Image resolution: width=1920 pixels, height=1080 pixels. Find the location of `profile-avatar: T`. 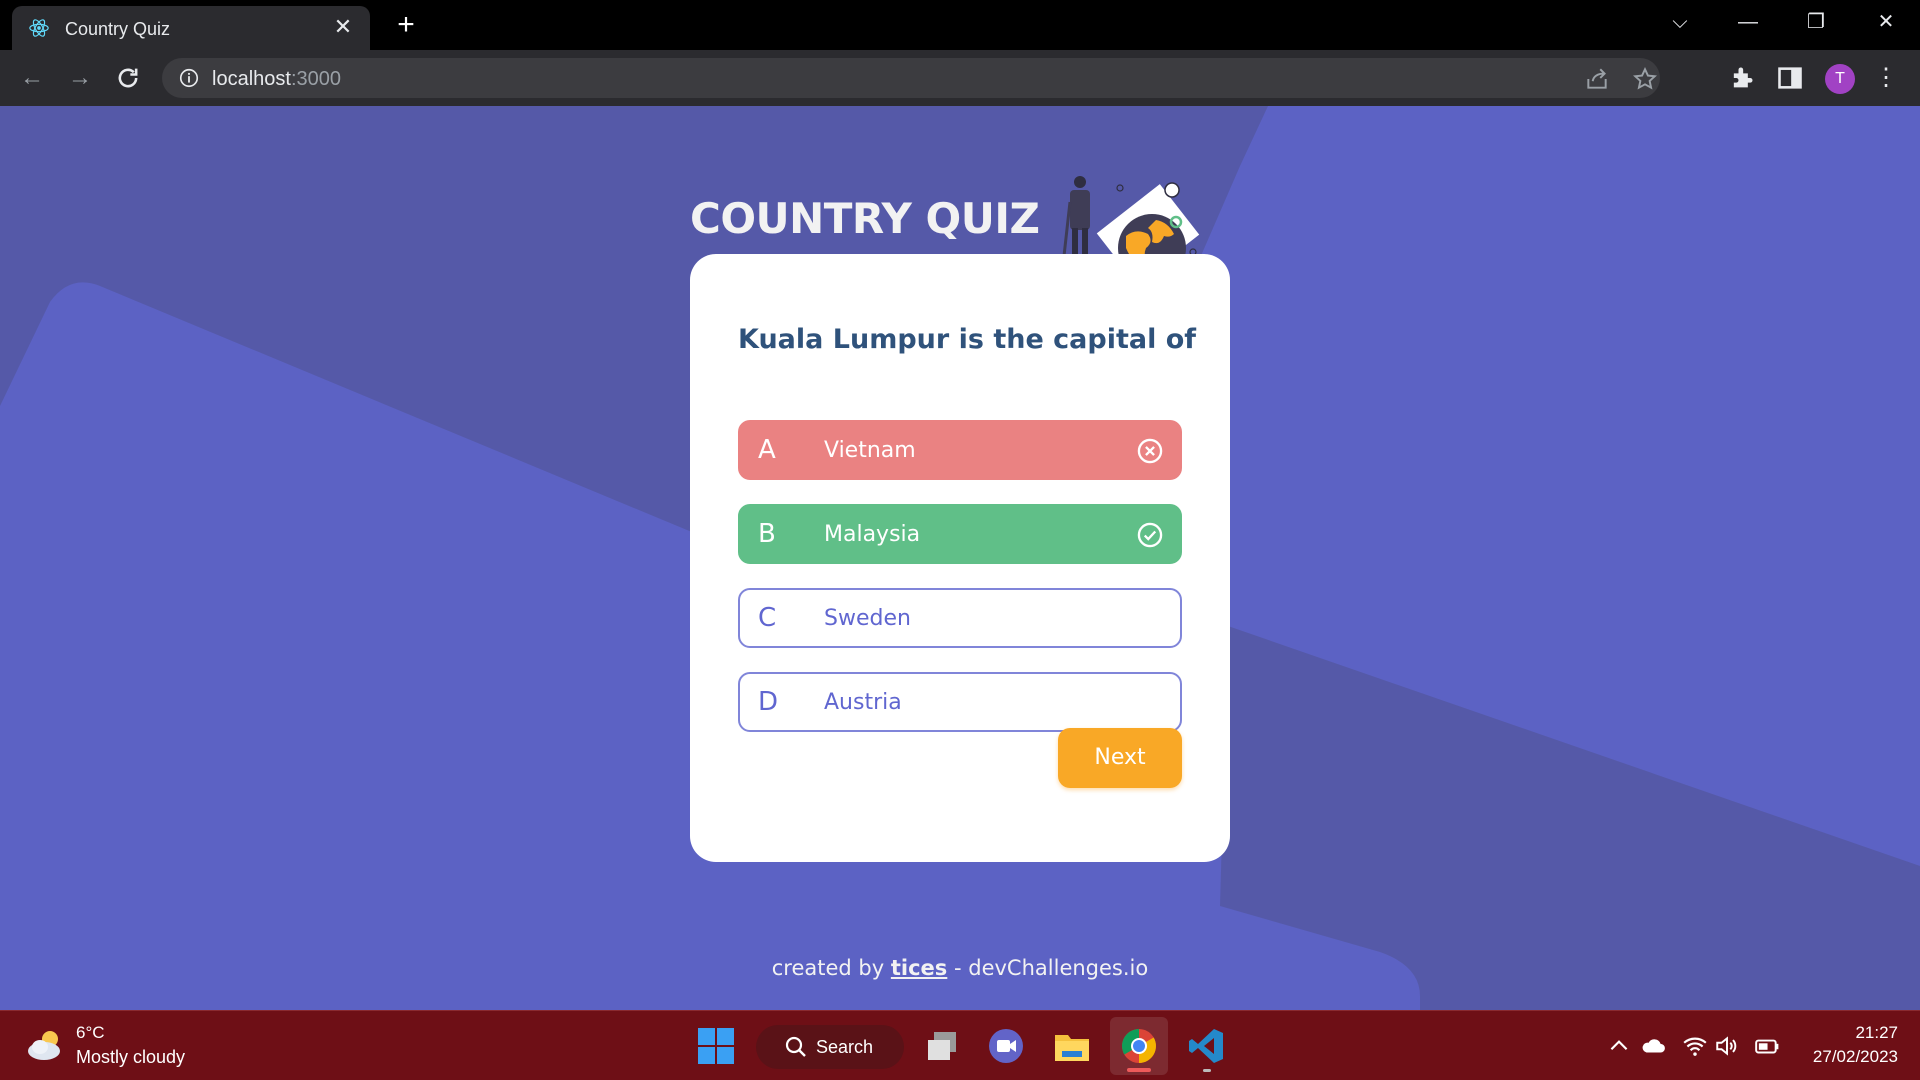

profile-avatar: T is located at coordinates (1840, 79).